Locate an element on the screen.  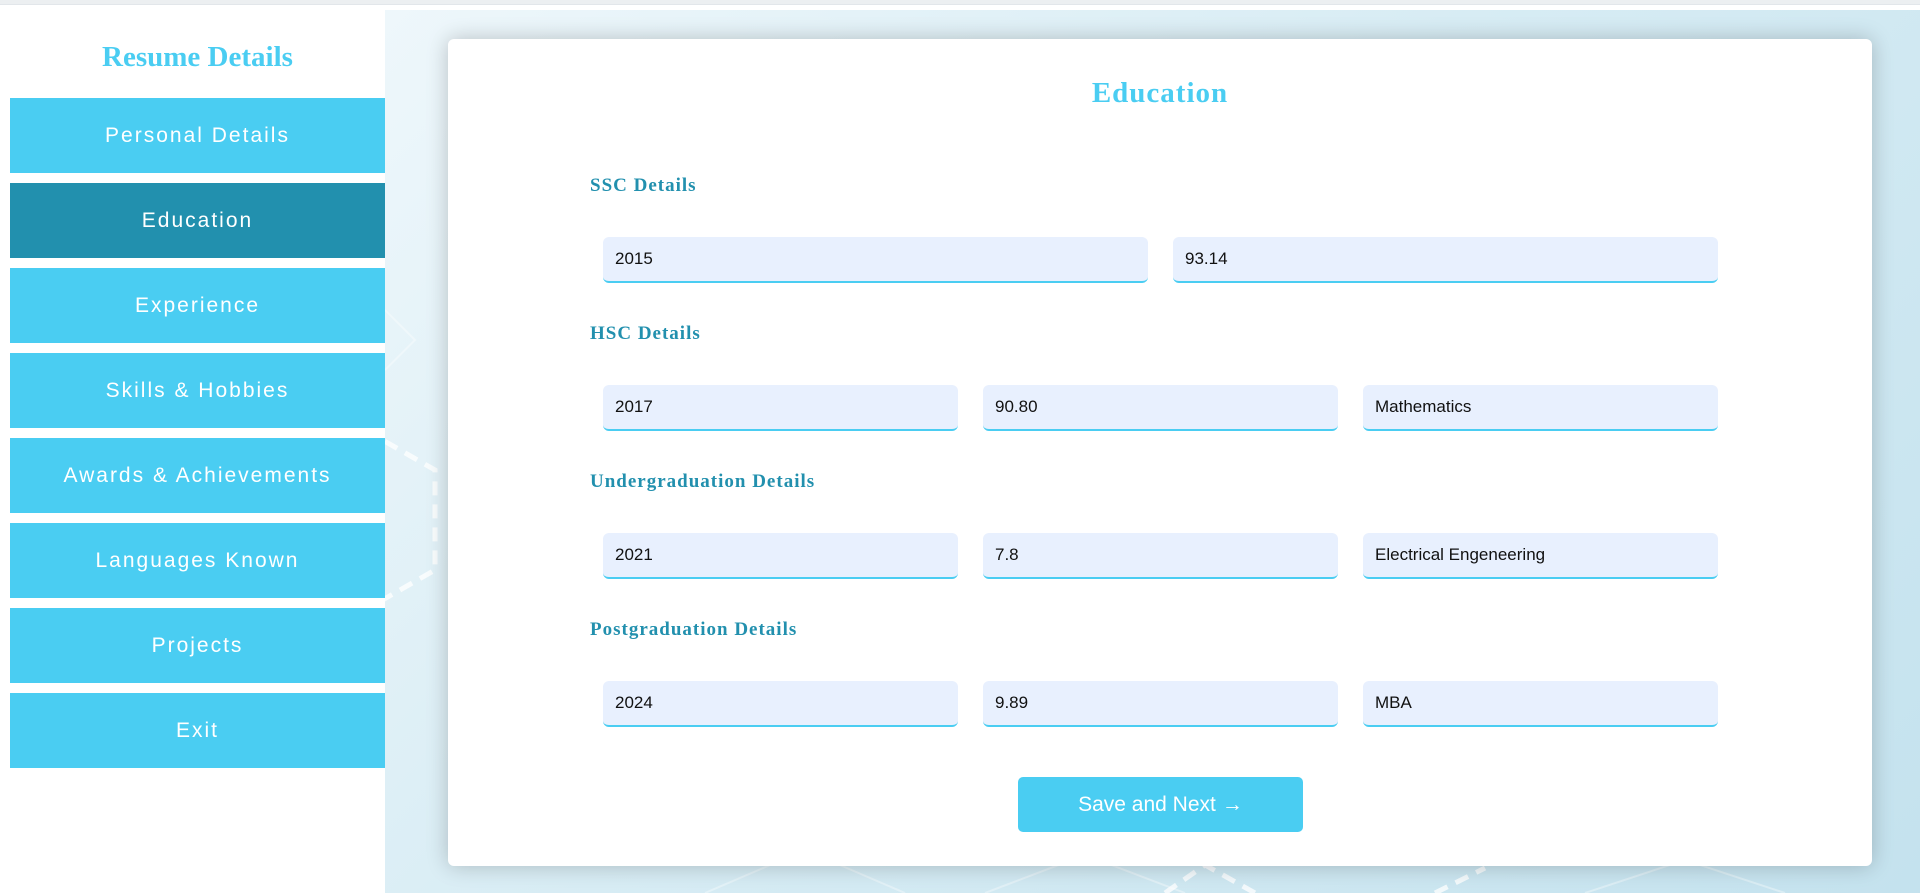
sidebar-item-languages-known: Languages Known is located at coordinates (197, 560).